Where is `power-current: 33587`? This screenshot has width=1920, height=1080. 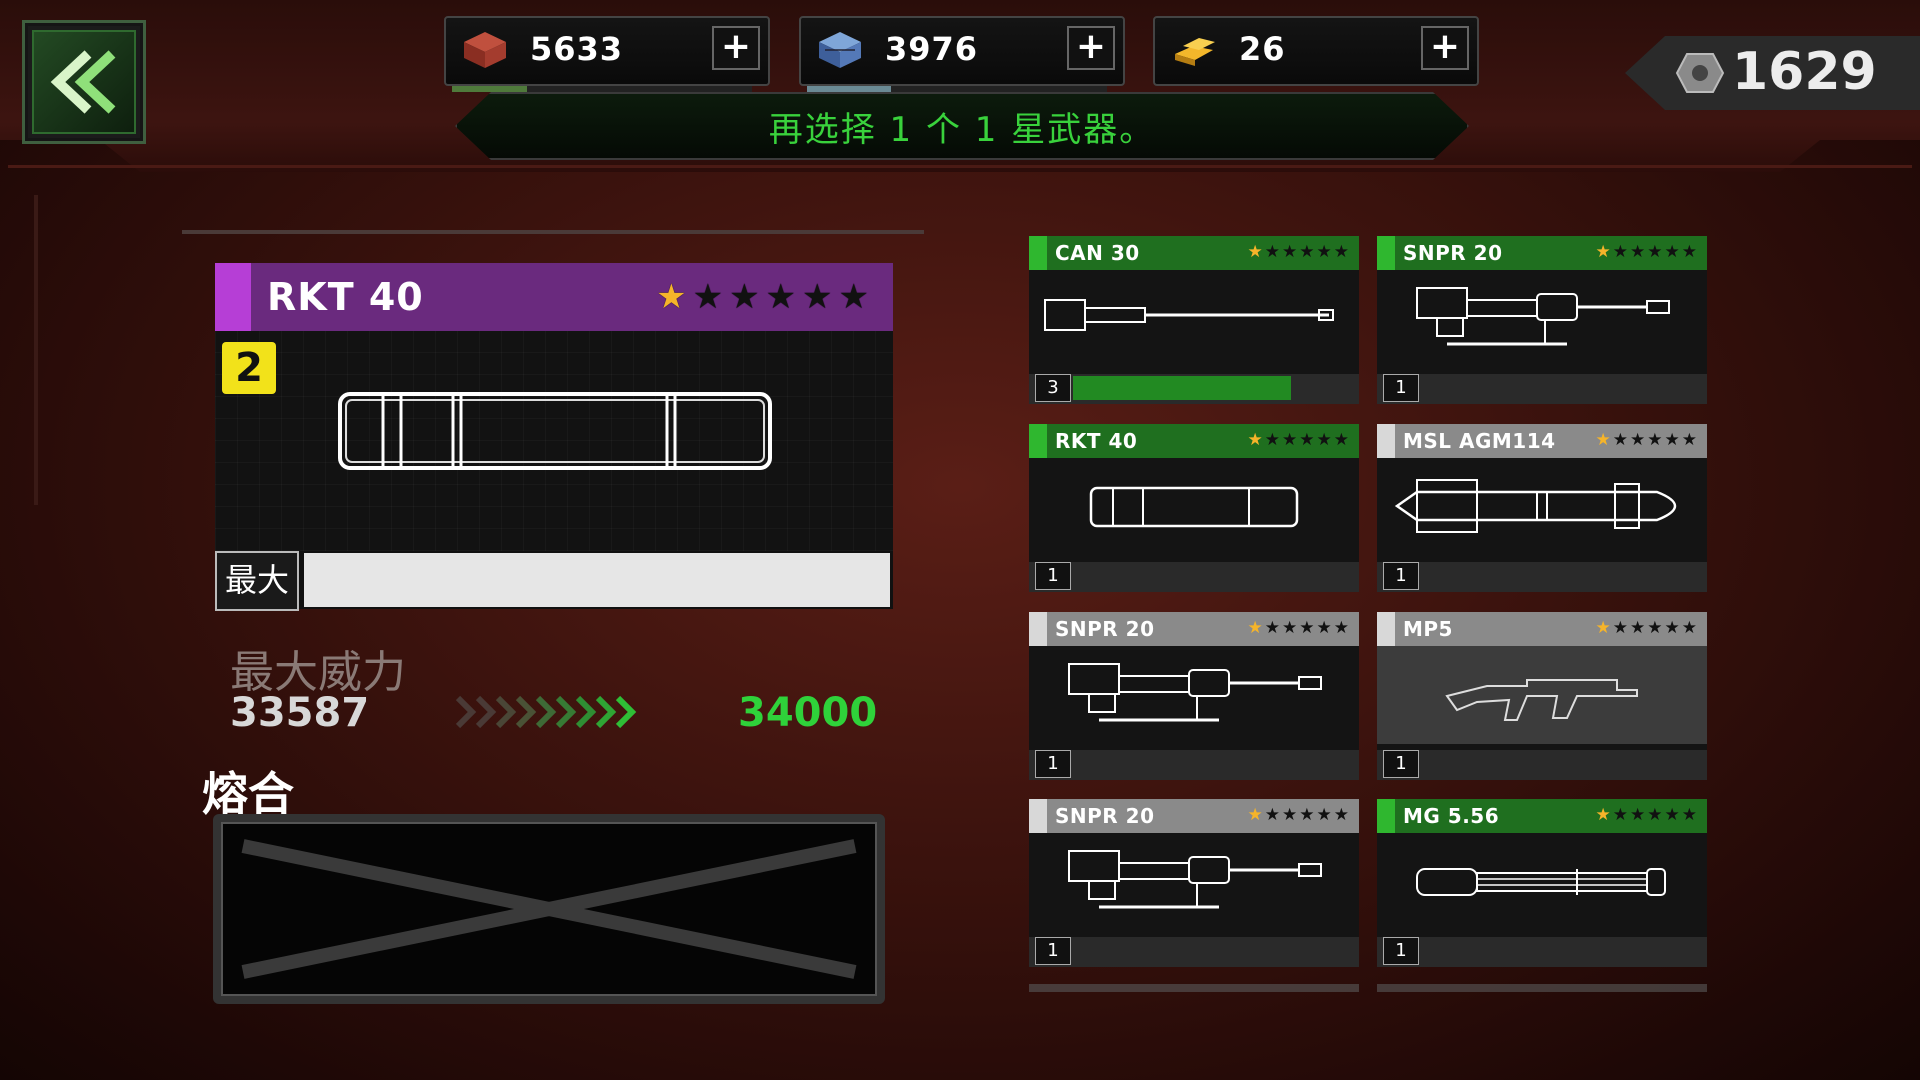
power-current: 33587 is located at coordinates (300, 713).